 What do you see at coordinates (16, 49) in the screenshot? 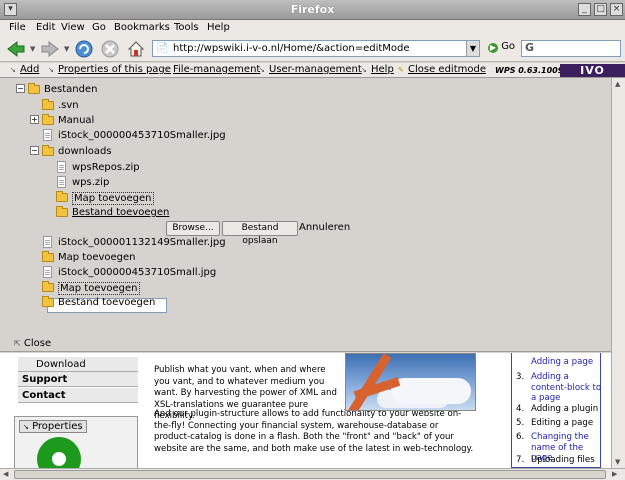
I see `back-icon` at bounding box center [16, 49].